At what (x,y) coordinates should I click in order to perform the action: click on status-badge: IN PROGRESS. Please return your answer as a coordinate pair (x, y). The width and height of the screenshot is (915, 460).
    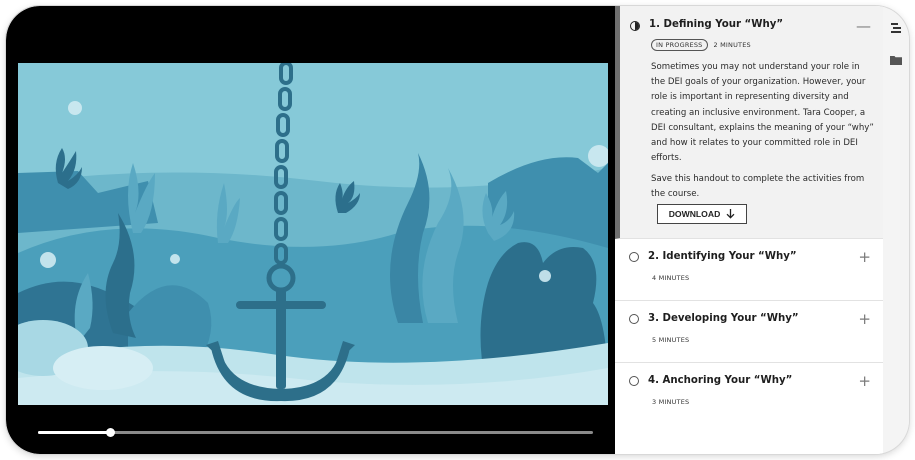
    Looking at the image, I should click on (679, 45).